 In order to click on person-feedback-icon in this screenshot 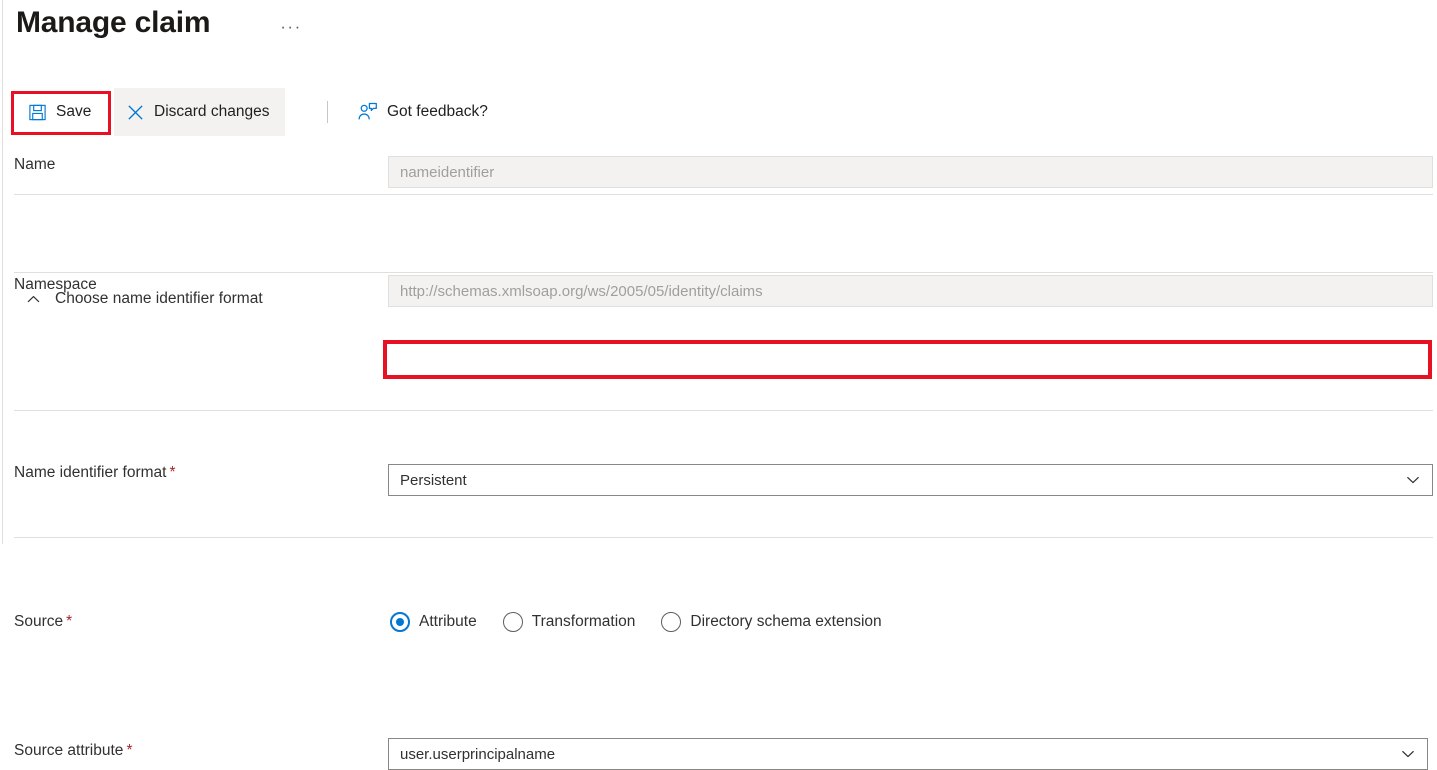, I will do `click(367, 112)`.